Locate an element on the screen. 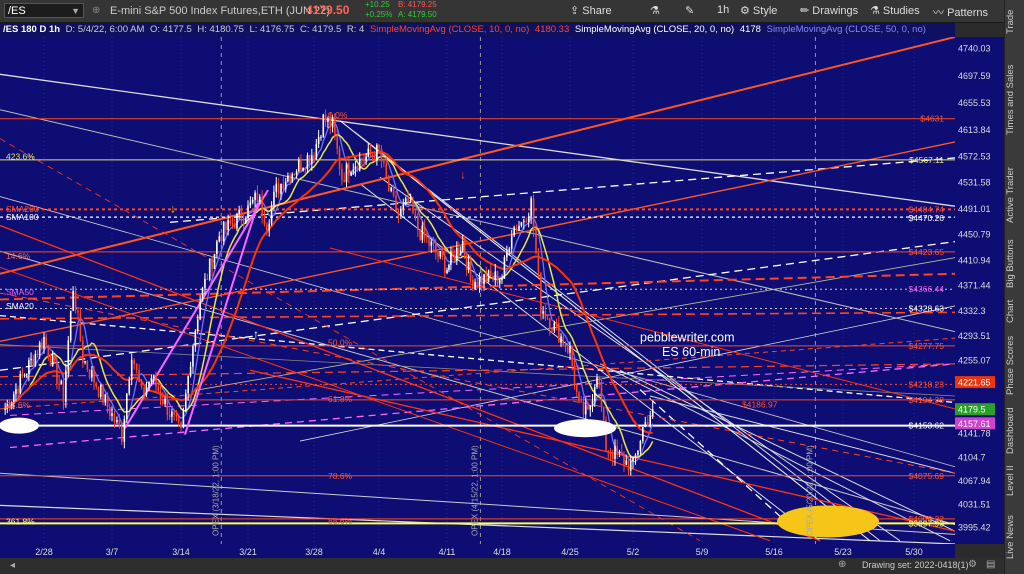 The image size is (1024, 574). patterns-button: 〰 Patterns is located at coordinates (960, 12).